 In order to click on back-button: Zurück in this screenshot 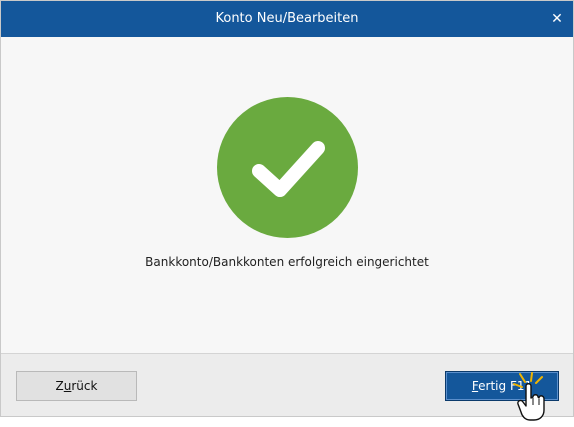, I will do `click(76, 386)`.